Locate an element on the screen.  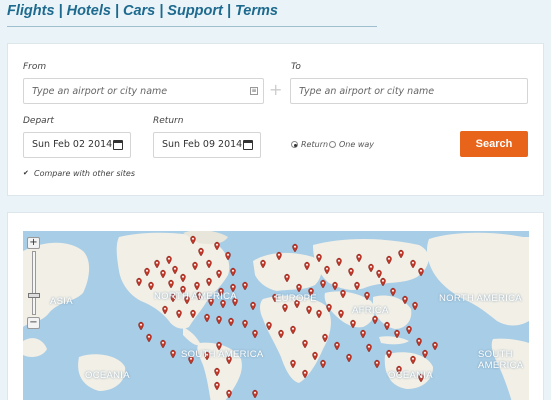
list-icon: ≡ is located at coordinates (254, 91).